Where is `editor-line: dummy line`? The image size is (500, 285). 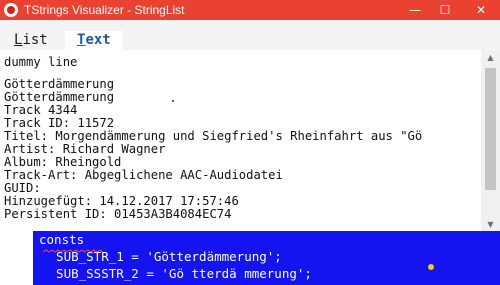
editor-line: dummy line is located at coordinates (41, 62).